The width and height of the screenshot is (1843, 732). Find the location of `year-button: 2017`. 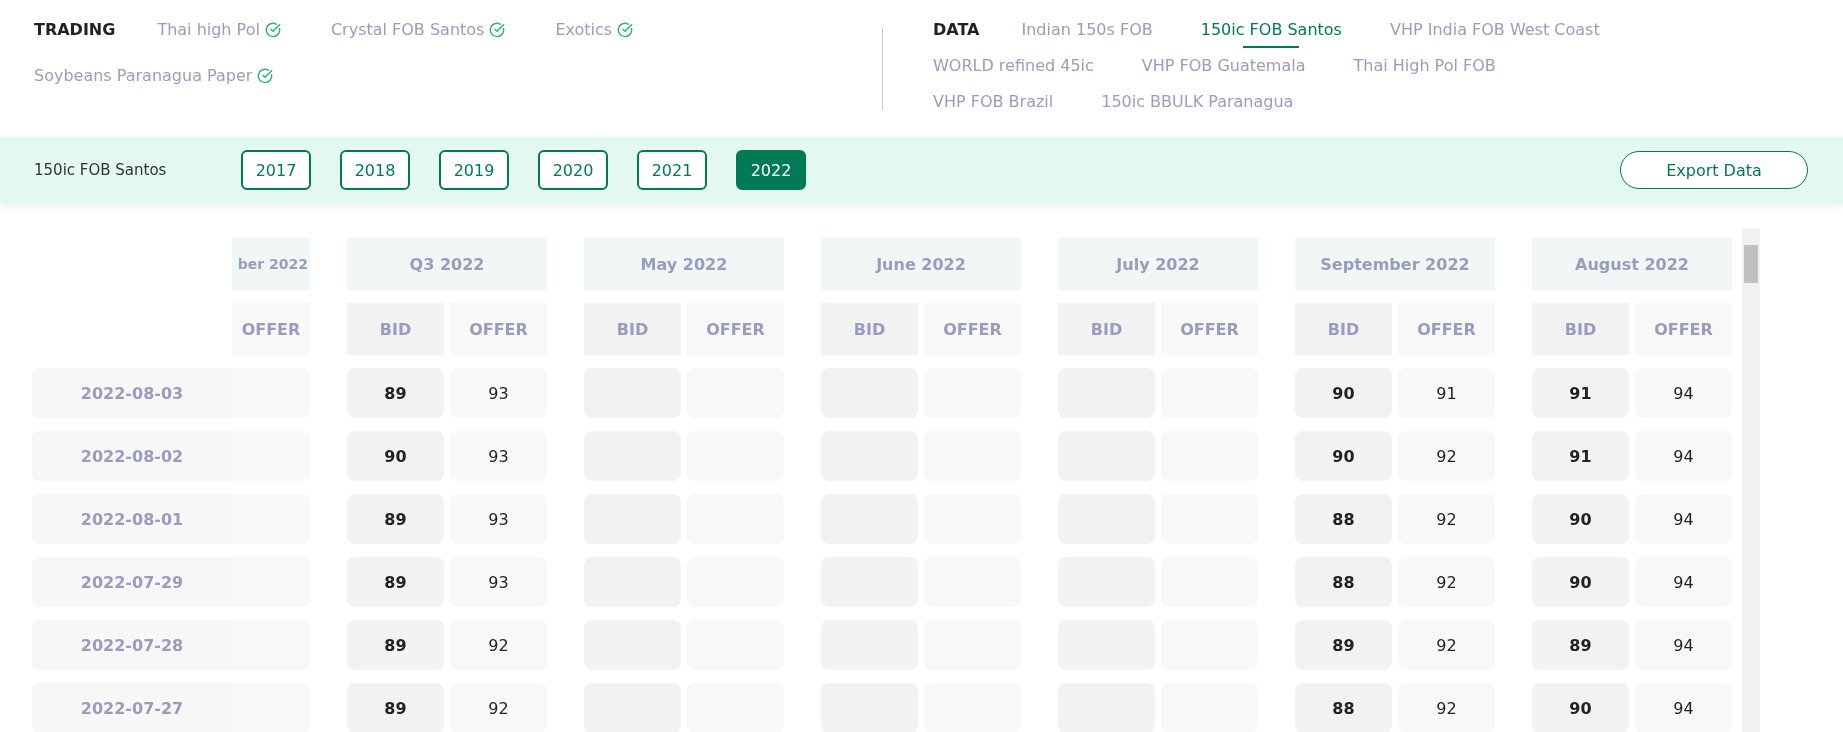

year-button: 2017 is located at coordinates (276, 170).